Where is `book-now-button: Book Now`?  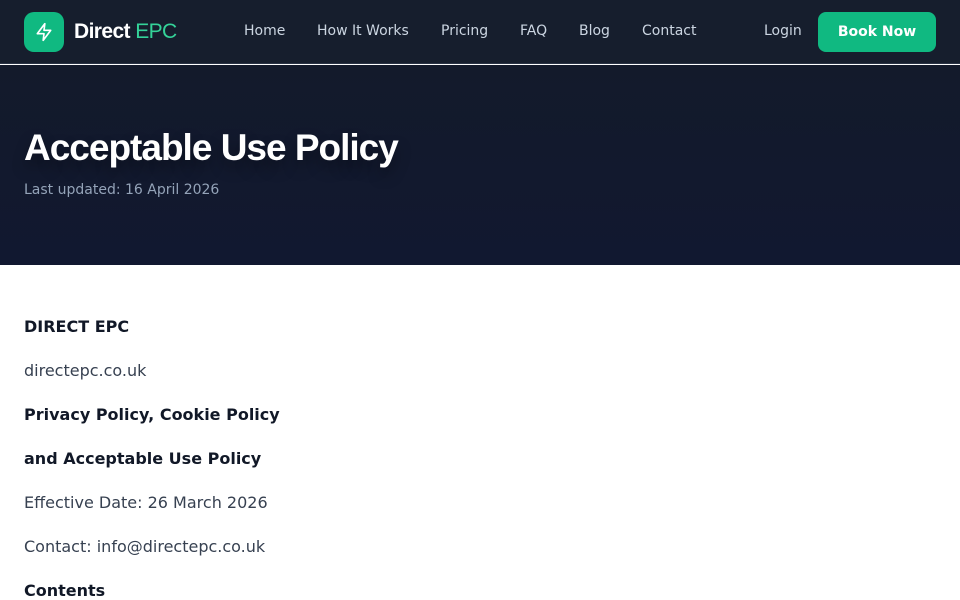
book-now-button: Book Now is located at coordinates (877, 32).